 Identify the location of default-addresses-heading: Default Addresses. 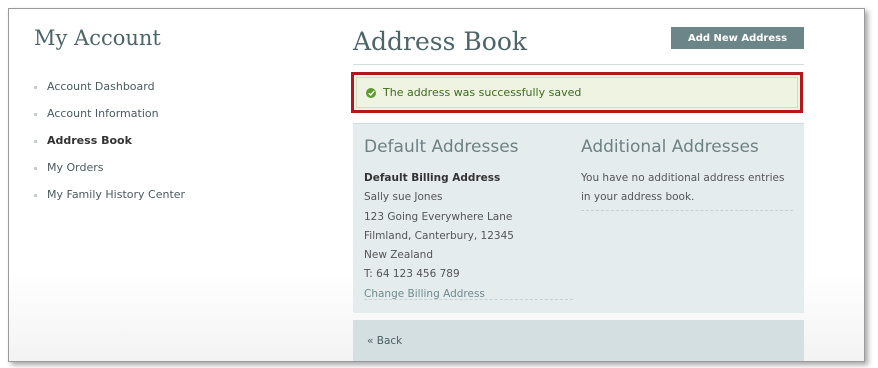
(441, 147).